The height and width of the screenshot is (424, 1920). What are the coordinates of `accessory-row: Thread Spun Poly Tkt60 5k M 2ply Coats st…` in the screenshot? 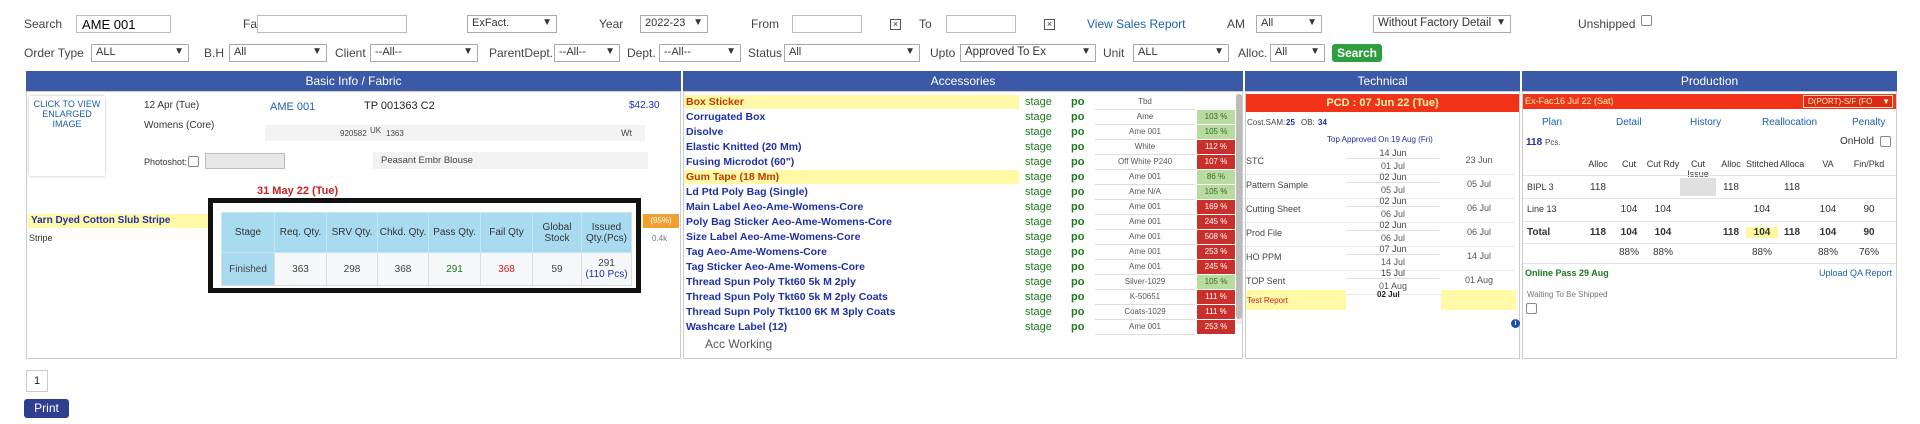 It's located at (959, 297).